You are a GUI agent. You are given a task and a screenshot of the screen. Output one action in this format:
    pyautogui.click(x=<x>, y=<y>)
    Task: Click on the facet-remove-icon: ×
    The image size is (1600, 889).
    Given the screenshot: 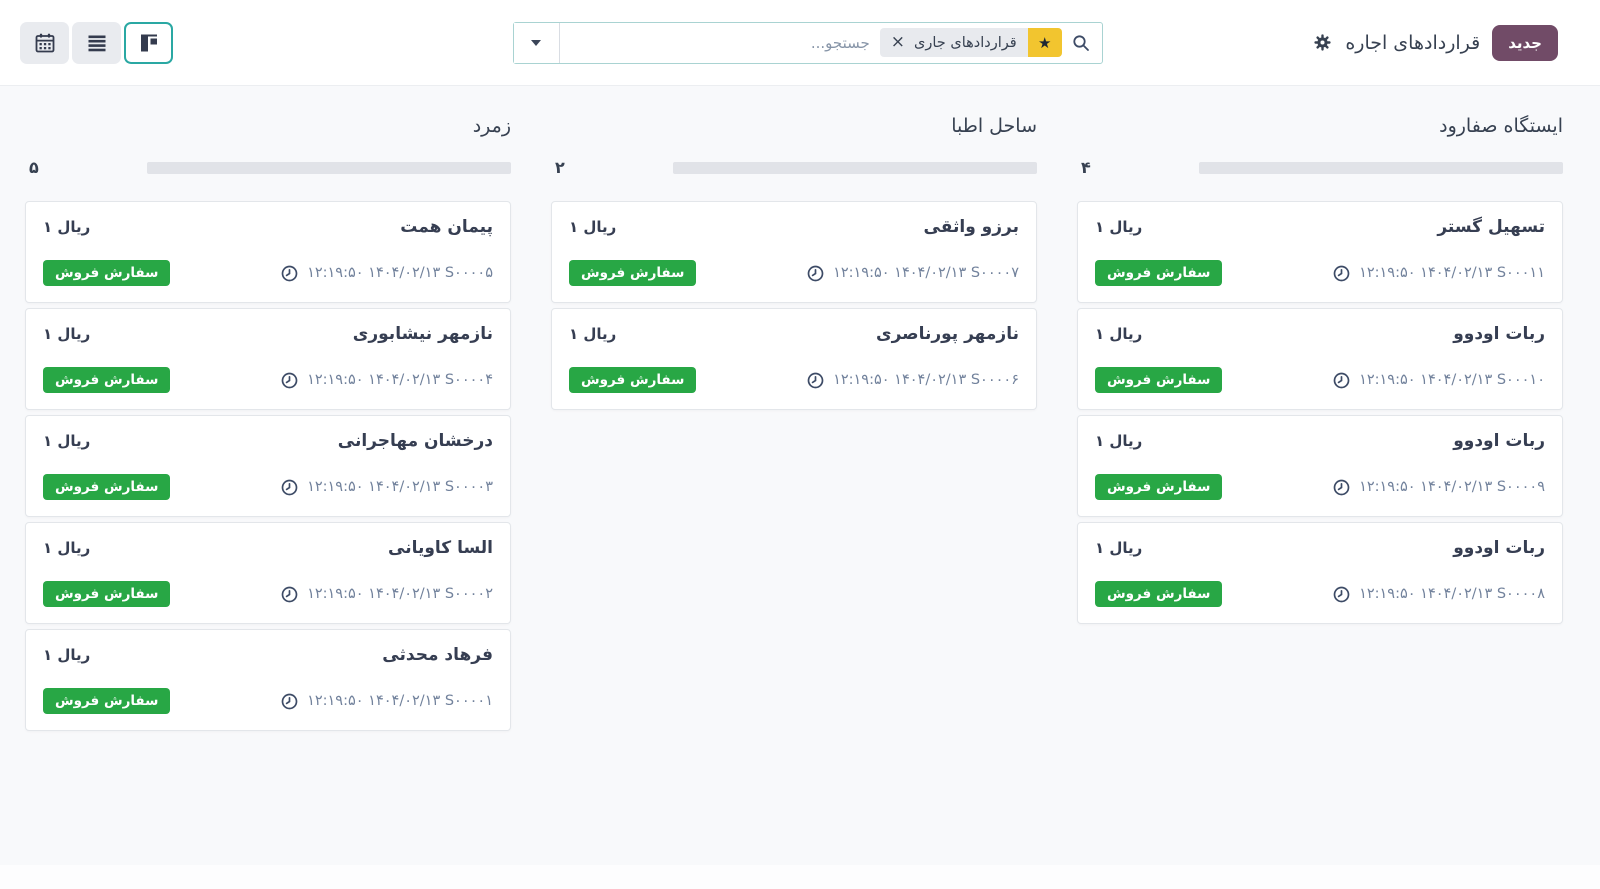 What is the action you would take?
    pyautogui.click(x=898, y=42)
    